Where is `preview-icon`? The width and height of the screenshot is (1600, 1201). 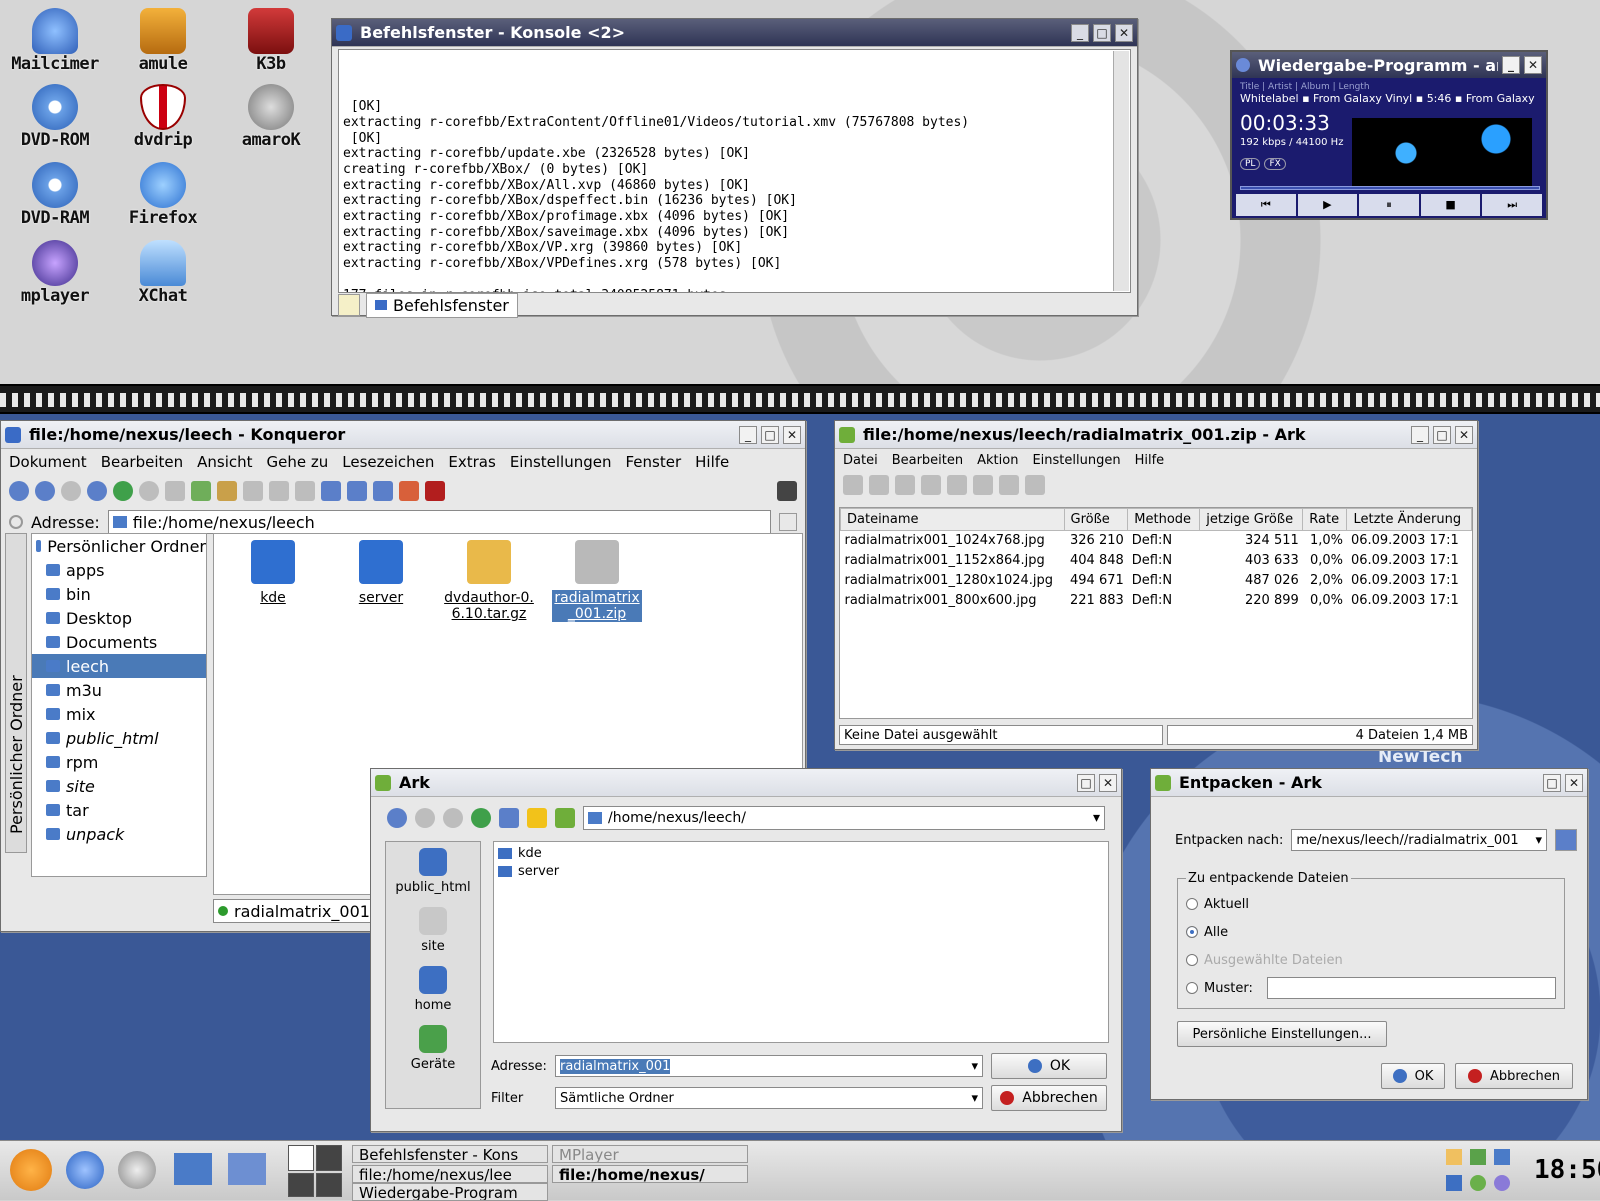 preview-icon is located at coordinates (383, 491).